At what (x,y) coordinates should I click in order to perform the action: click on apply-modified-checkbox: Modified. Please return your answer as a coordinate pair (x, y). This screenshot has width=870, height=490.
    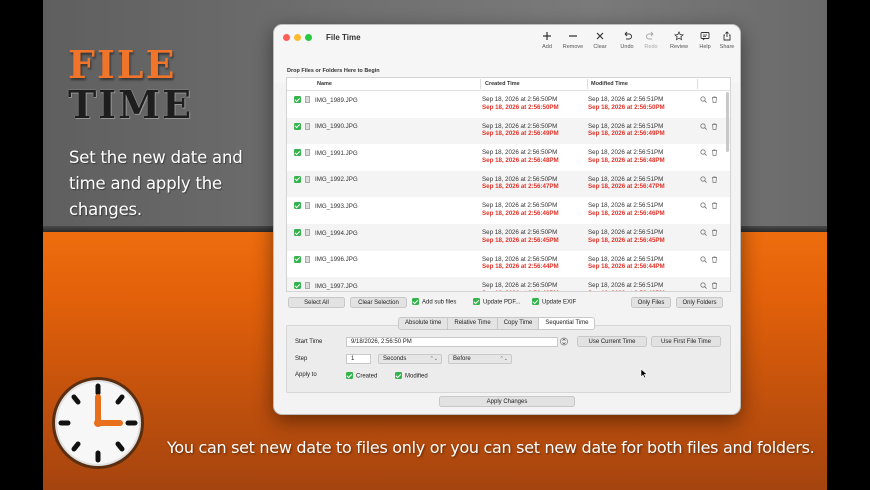
    Looking at the image, I should click on (411, 376).